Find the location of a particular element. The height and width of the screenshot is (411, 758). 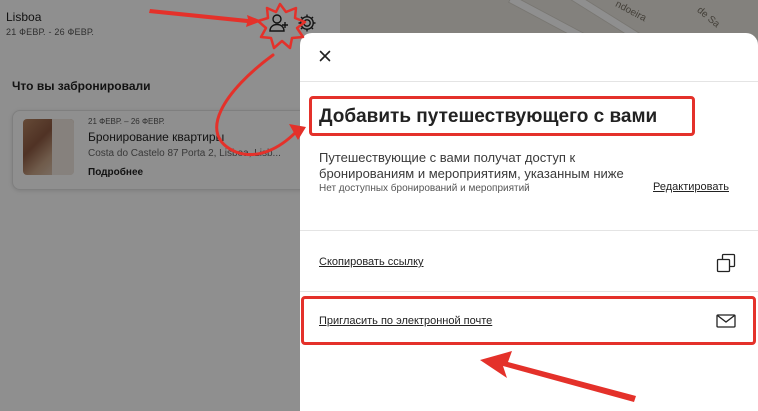

no-bookings-text: Нет доступных бронирований и мероприятий is located at coordinates (424, 188).